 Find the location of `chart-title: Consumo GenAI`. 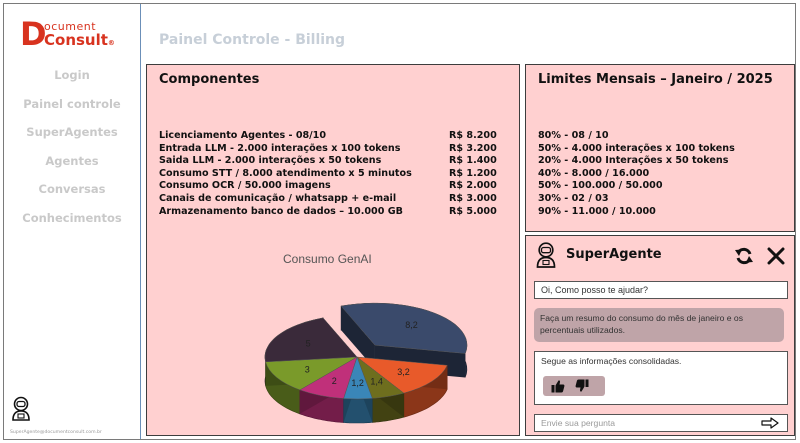

chart-title: Consumo GenAI is located at coordinates (327, 259).